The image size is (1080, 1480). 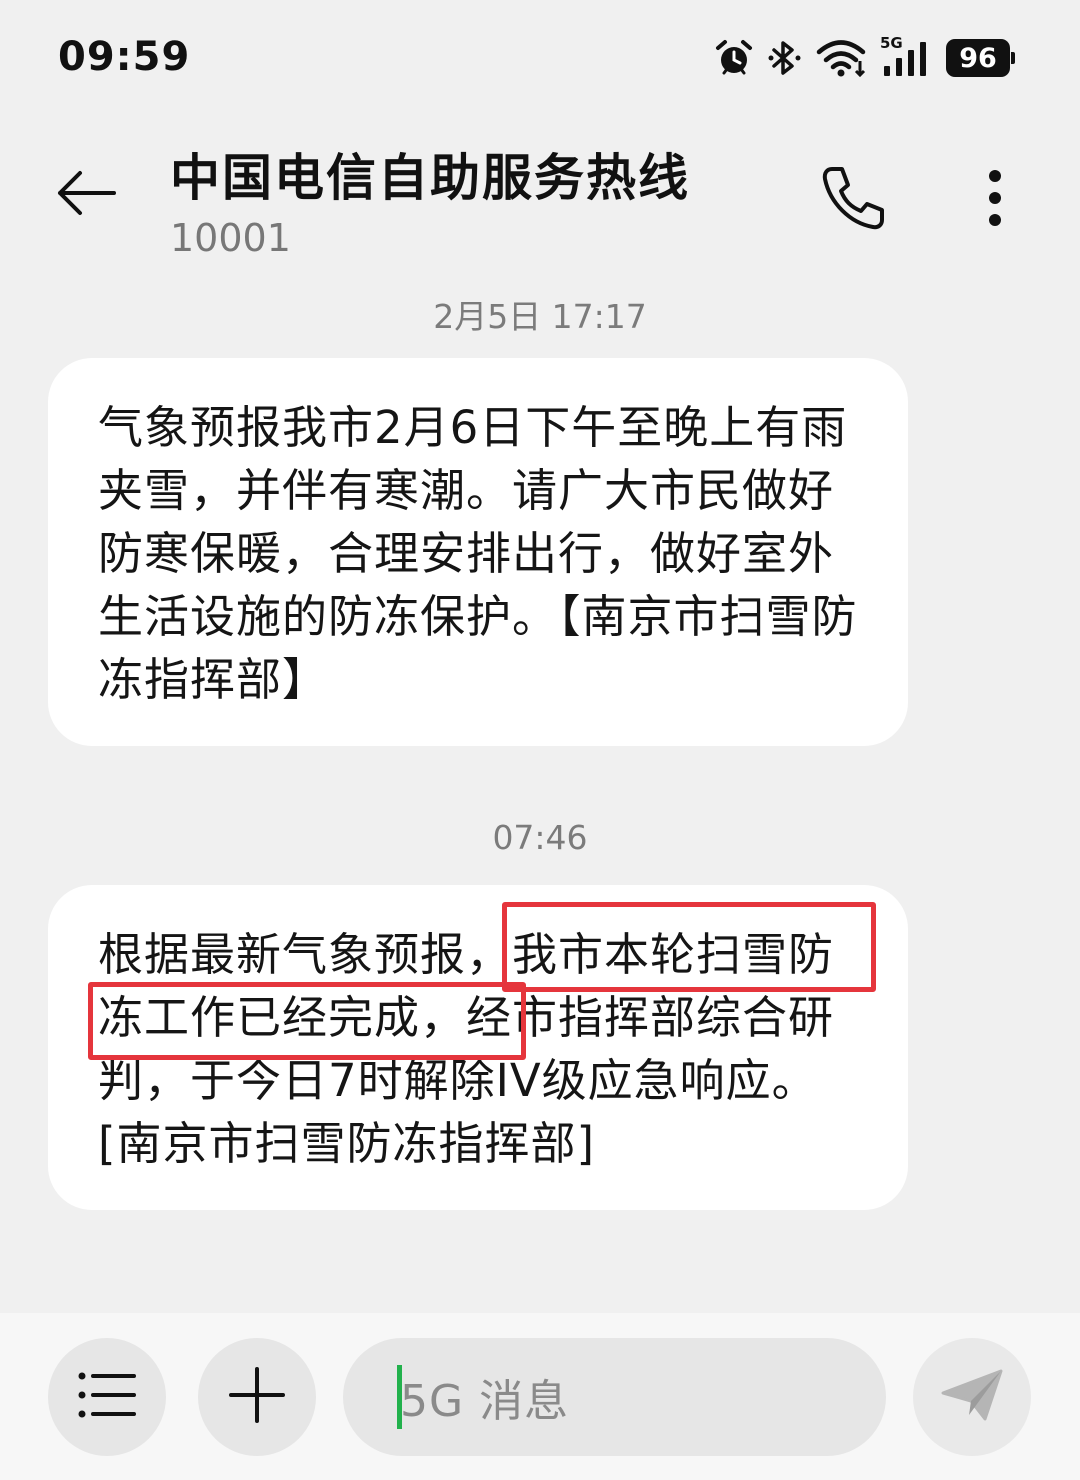 I want to click on message-input-placeholder: 5G 消息, so click(x=485, y=1401).